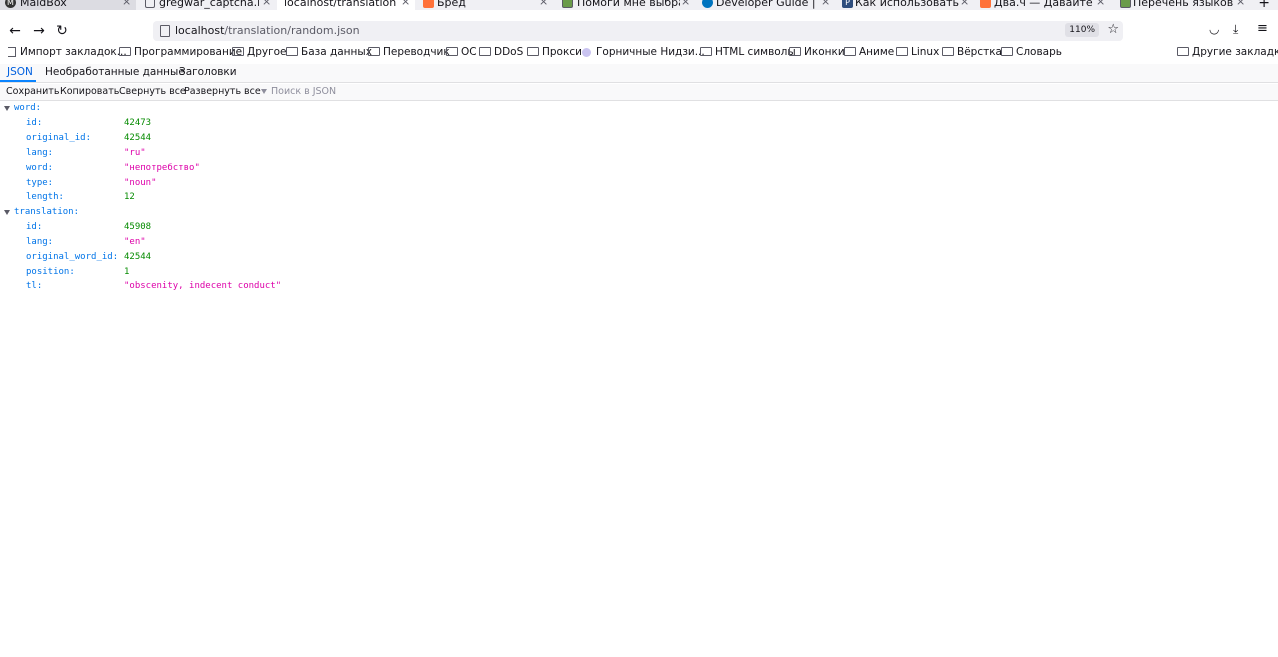  Describe the element at coordinates (639, 123) in the screenshot. I see `tree-row: id: 42473` at that location.